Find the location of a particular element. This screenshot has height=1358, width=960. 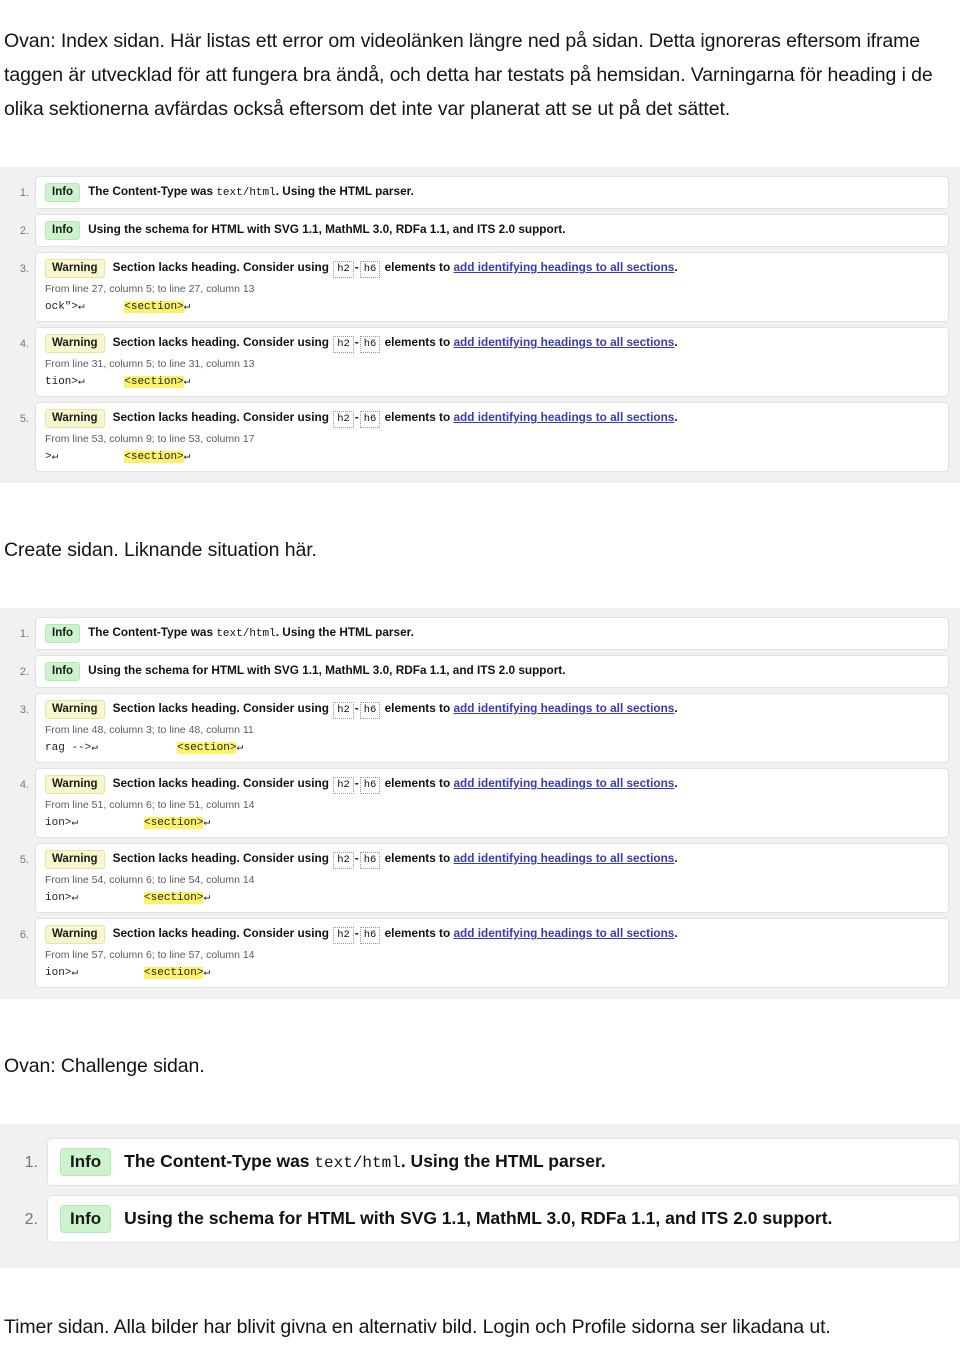

source-extract: ock">↵ <section>↵ is located at coordinates (492, 307).